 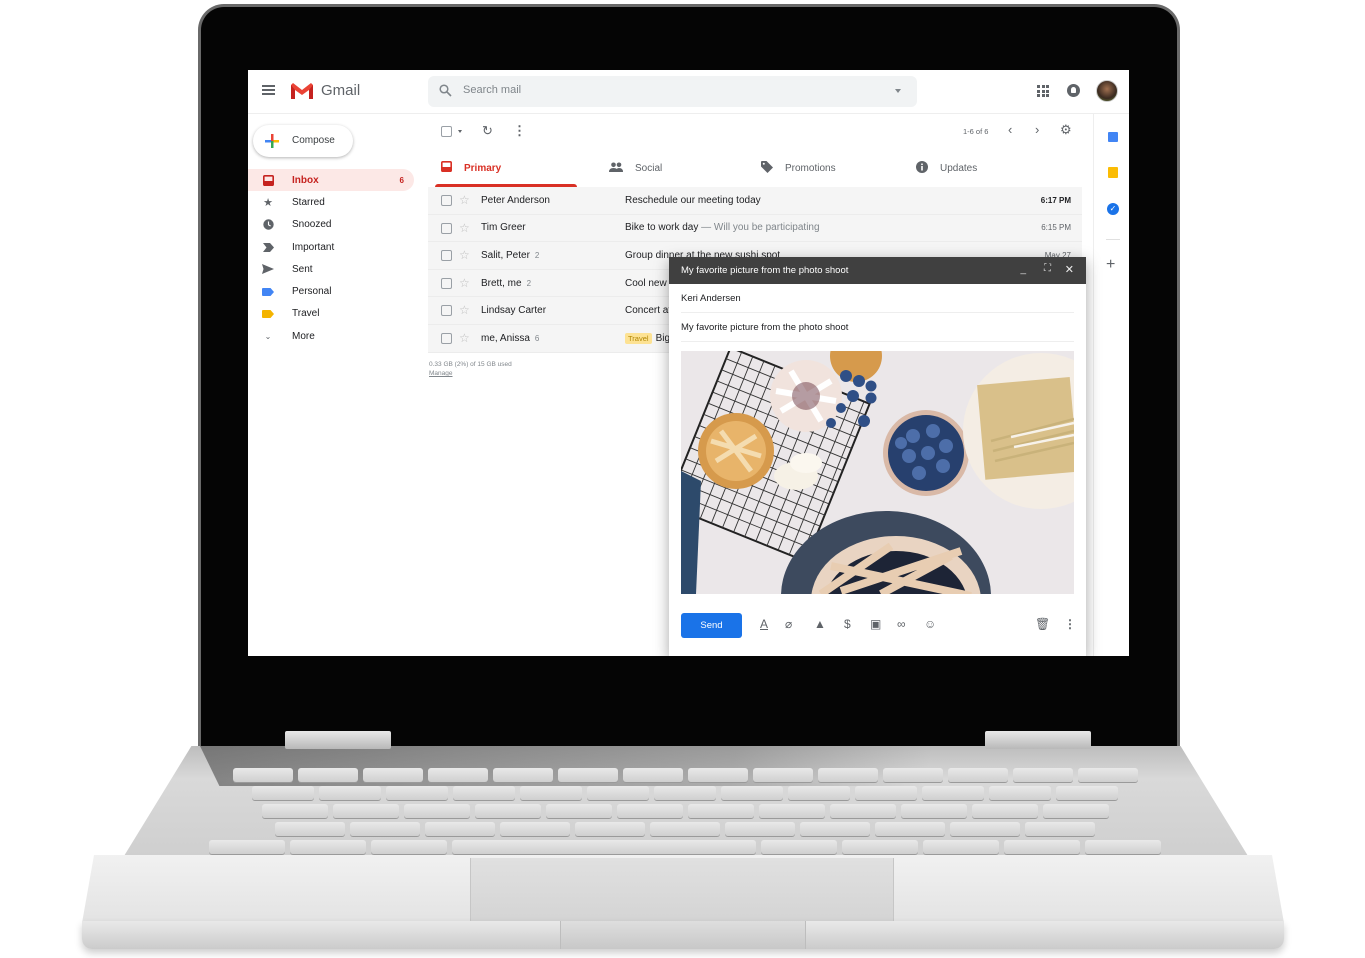 I want to click on info-icon, so click(x=922, y=168).